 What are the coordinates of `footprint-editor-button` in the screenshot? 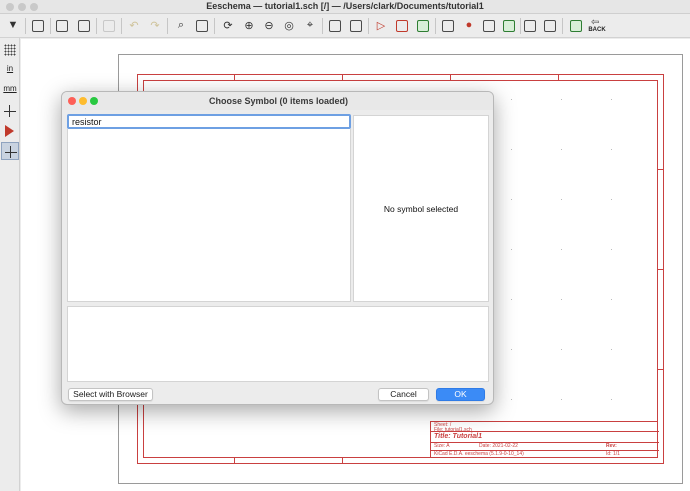 It's located at (423, 26).